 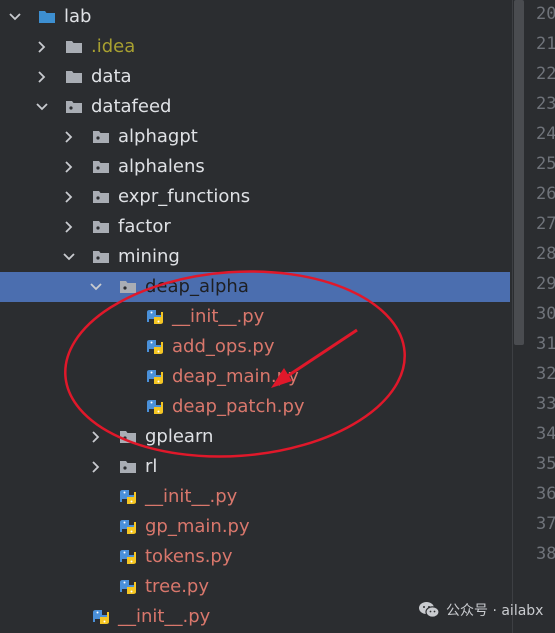 I want to click on tree-item-label: alphalens, so click(x=161, y=166).